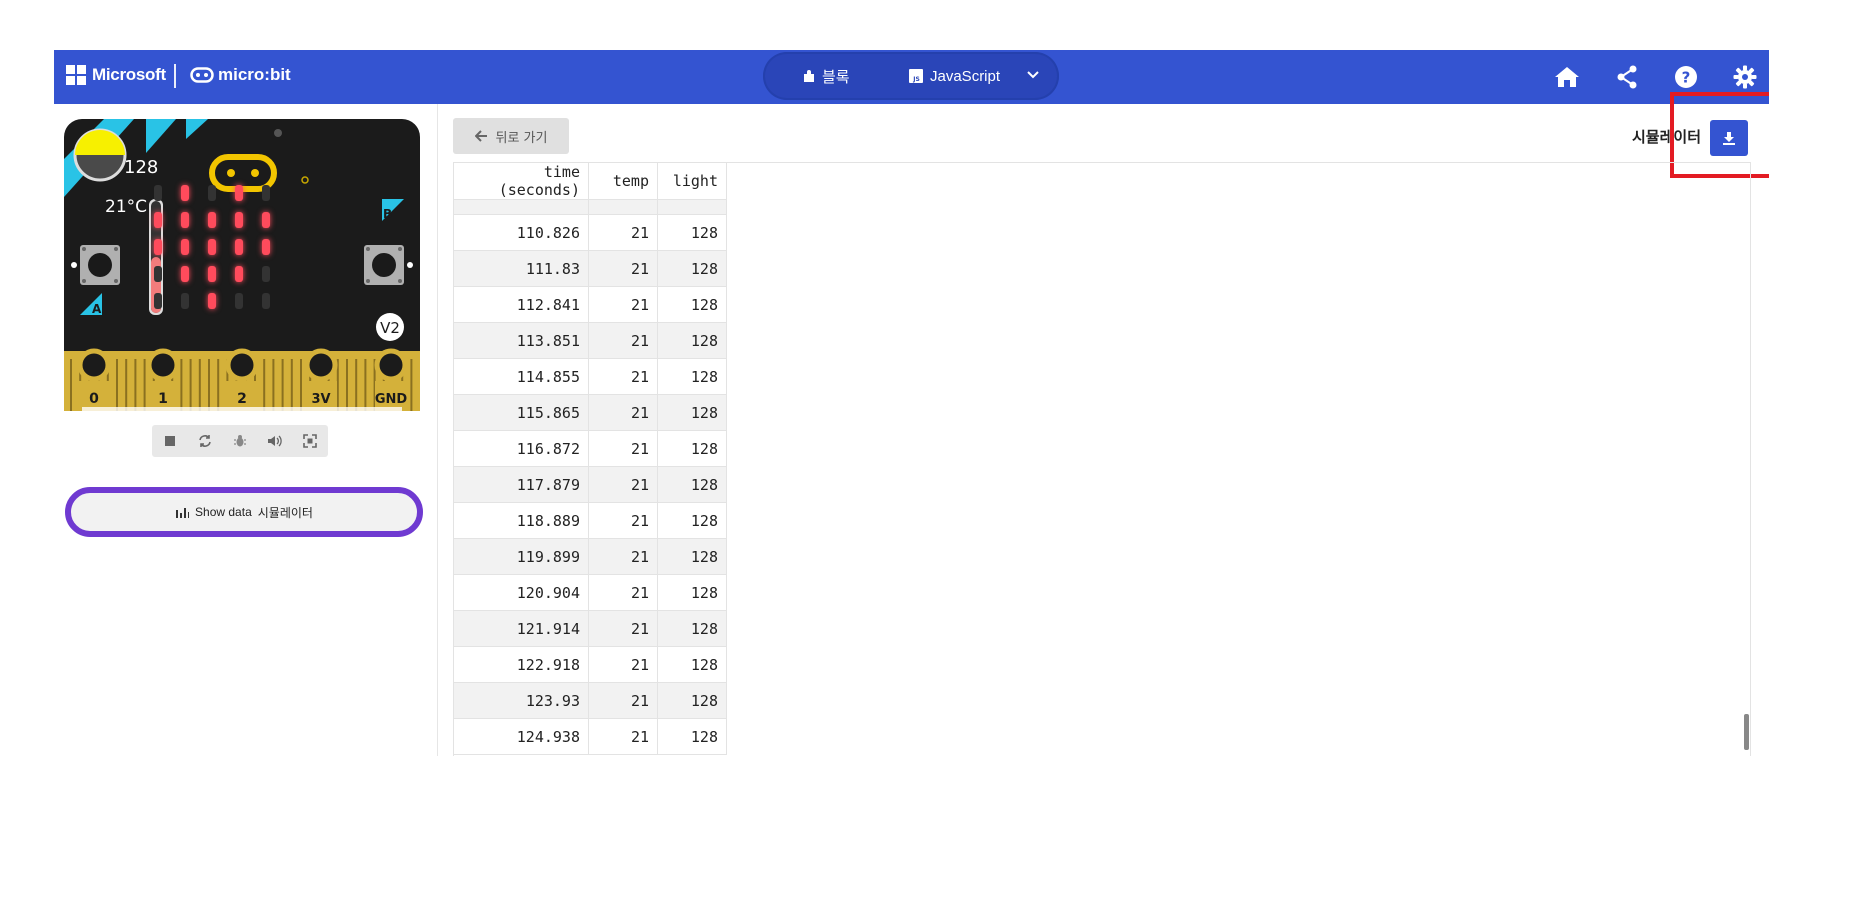 This screenshot has height=912, width=1852. What do you see at coordinates (521, 304) in the screenshot?
I see `cell-time: 112.841` at bounding box center [521, 304].